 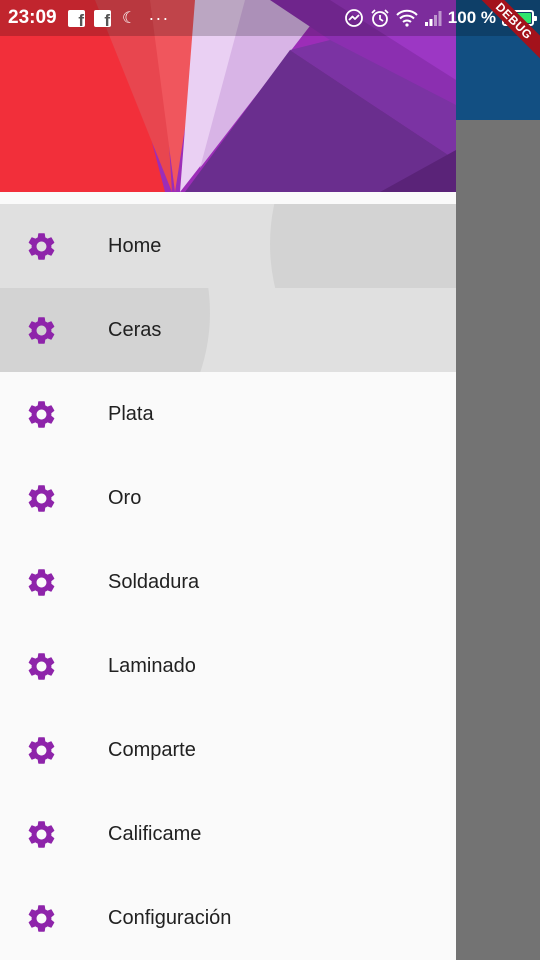 I want to click on drawer-item-label: Soldadura, so click(x=154, y=582).